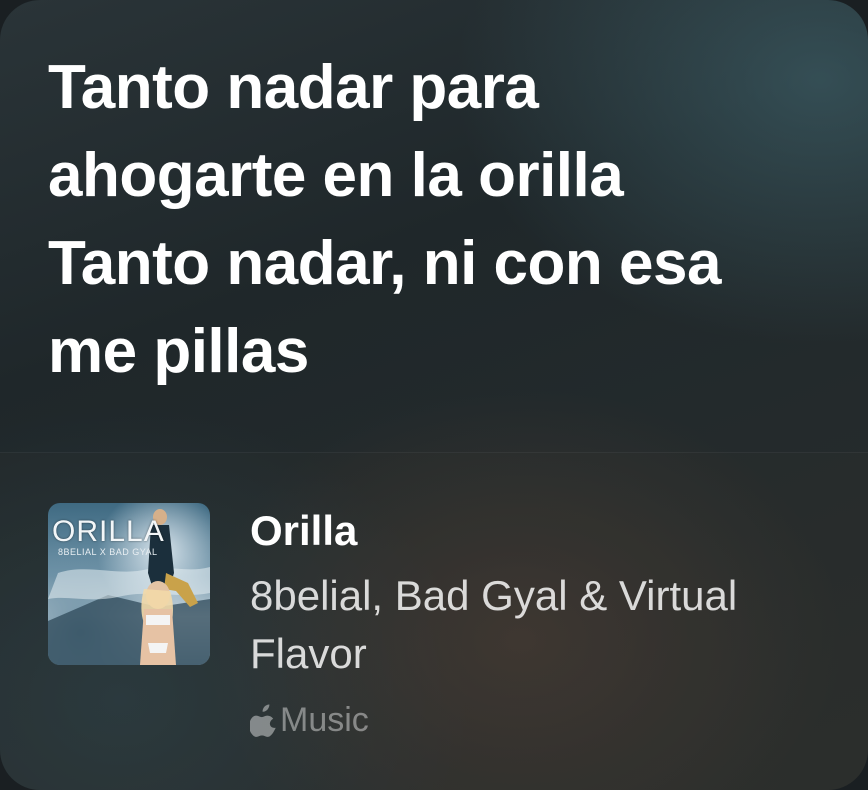 Image resolution: width=868 pixels, height=790 pixels. Describe the element at coordinates (336, 131) in the screenshot. I see `lyric-line-1: Tanto nadar para ahogarte en la orilla` at that location.